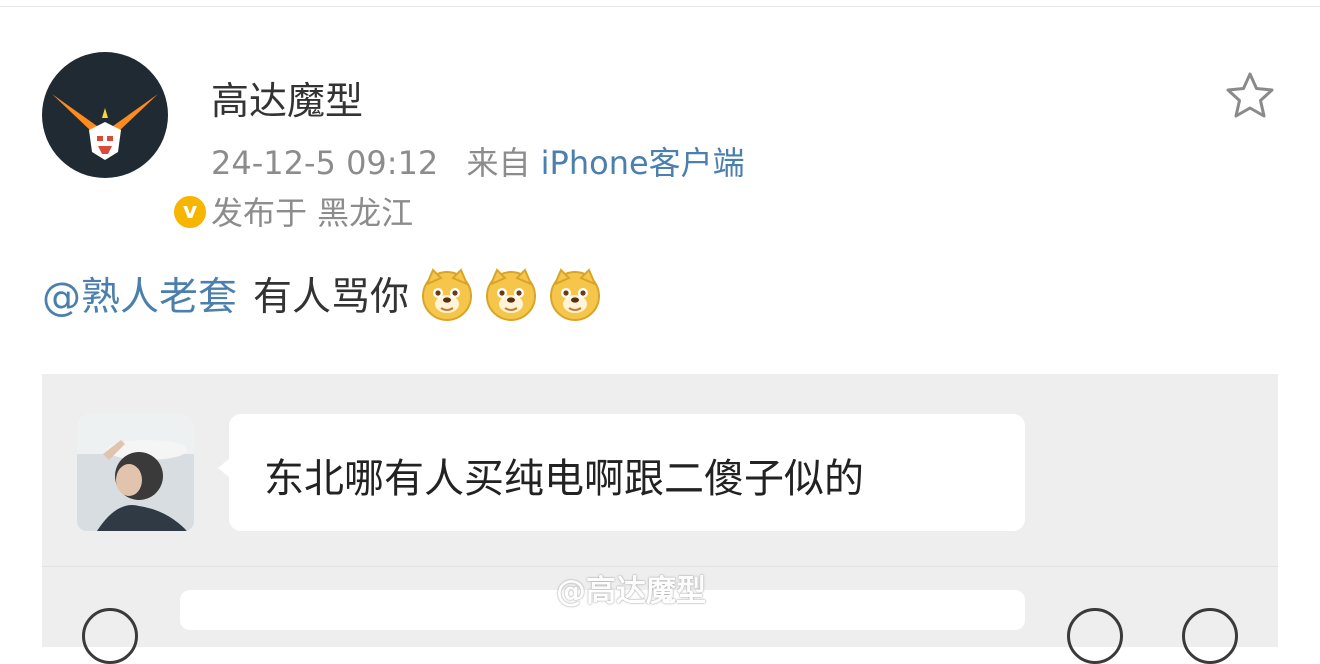 Image resolution: width=1320 pixels, height=664 pixels. What do you see at coordinates (312, 213) in the screenshot?
I see `location: 发布于 黑龙江` at bounding box center [312, 213].